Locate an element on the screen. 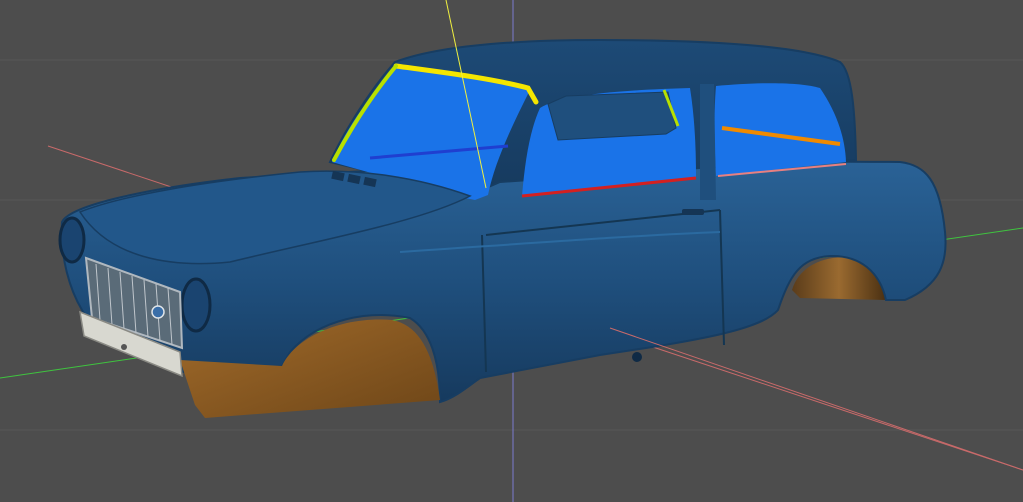 The height and width of the screenshot is (502, 1023). b-pillar is located at coordinates (708, 142).